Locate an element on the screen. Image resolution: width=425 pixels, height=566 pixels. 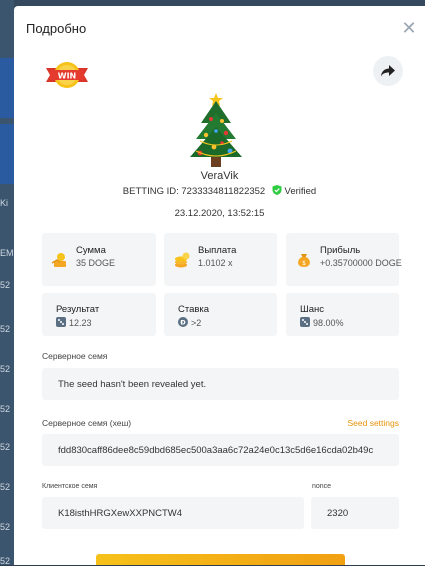
stat-value: 12.23 is located at coordinates (74, 322).